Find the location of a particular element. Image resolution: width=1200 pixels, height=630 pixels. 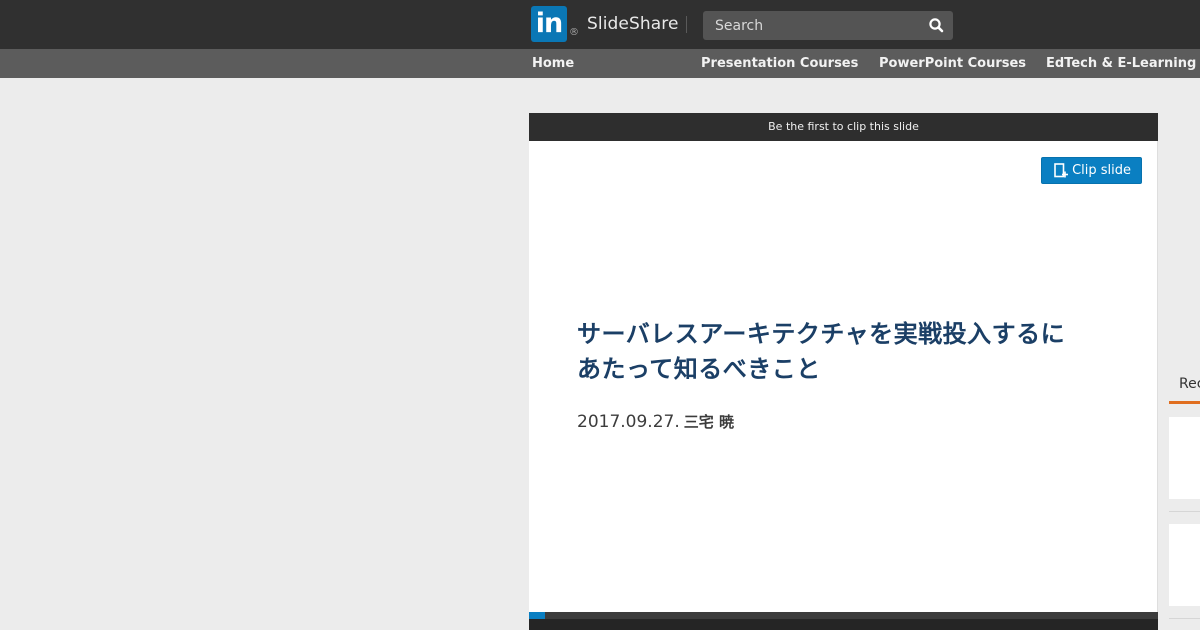

slide-title: サーバレスアーキテクチャを実戦投入するに あたって知るべきこと is located at coordinates (857, 352).